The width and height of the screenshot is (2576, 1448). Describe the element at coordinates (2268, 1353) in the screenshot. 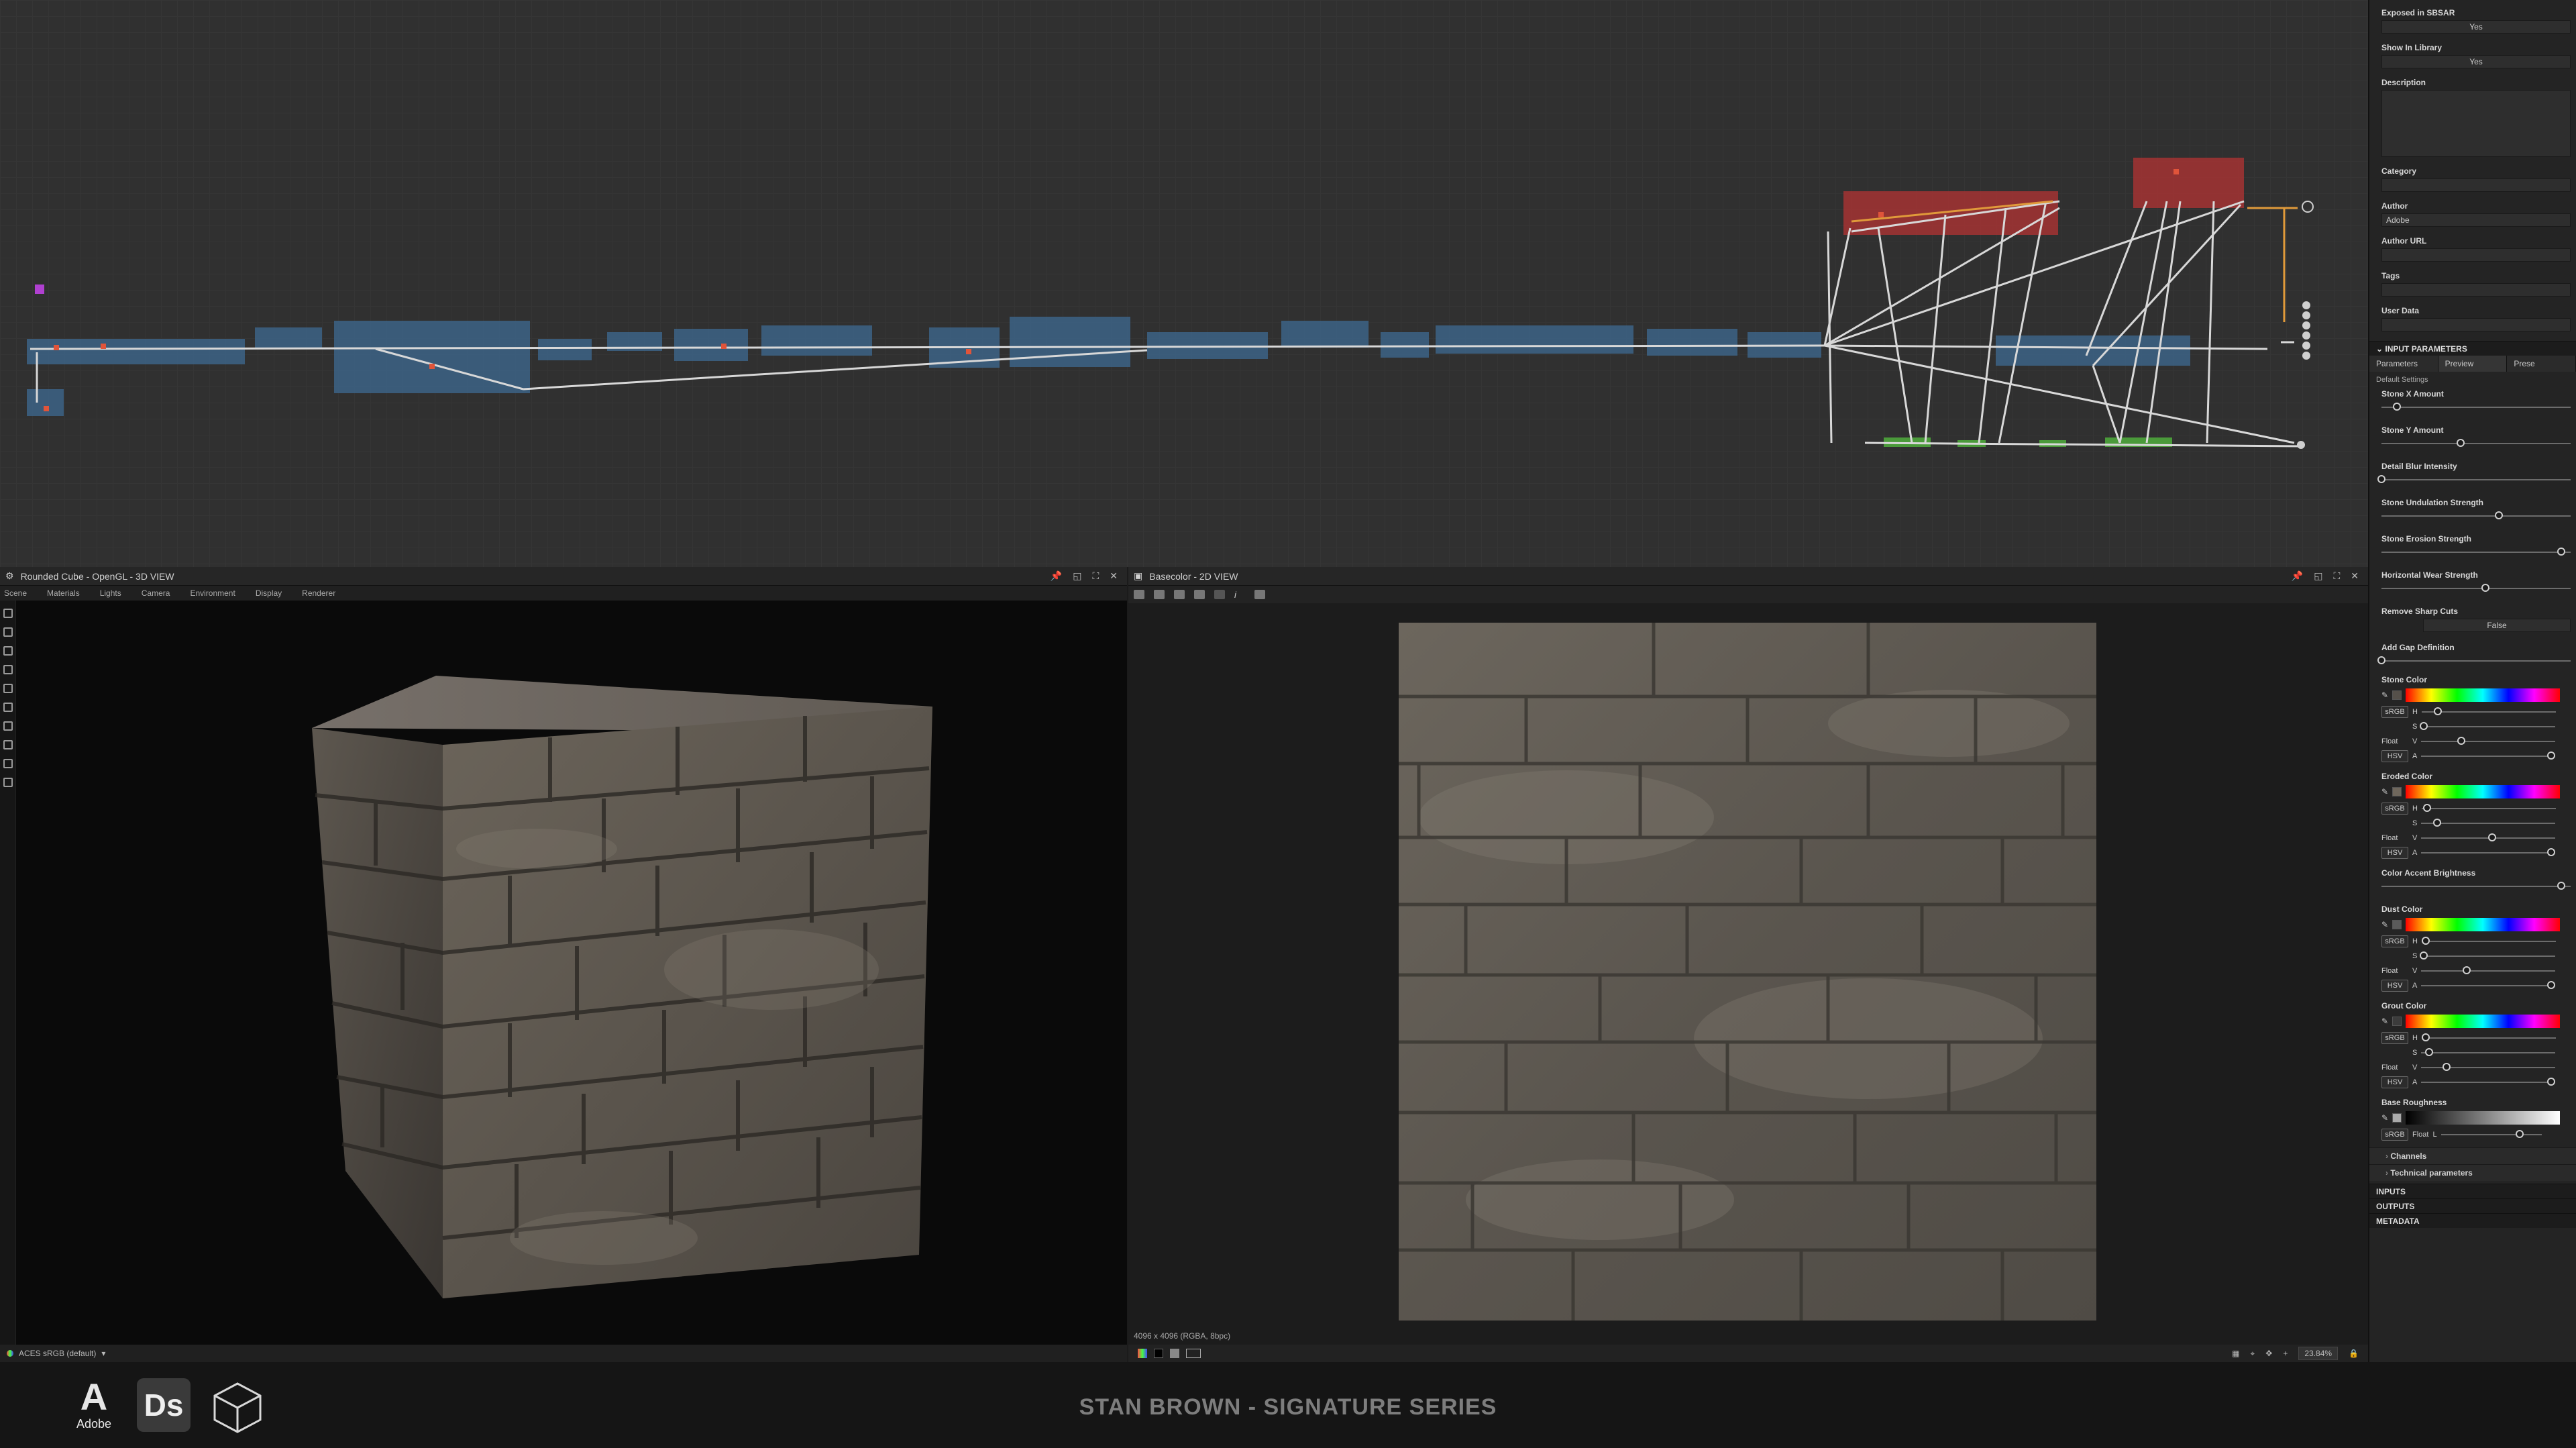

I see `move-icon: ✥` at that location.